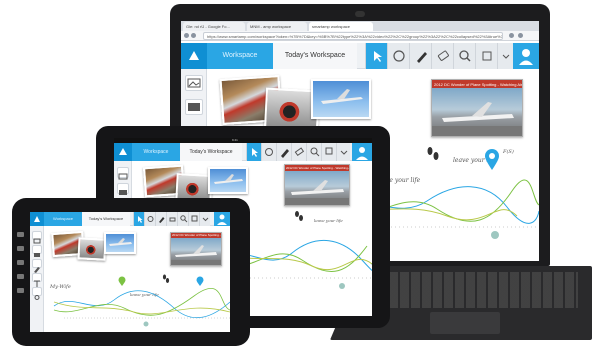 The width and height of the screenshot is (595, 348). Describe the element at coordinates (508, 152) in the screenshot. I see `pin-label: F(S)` at that location.